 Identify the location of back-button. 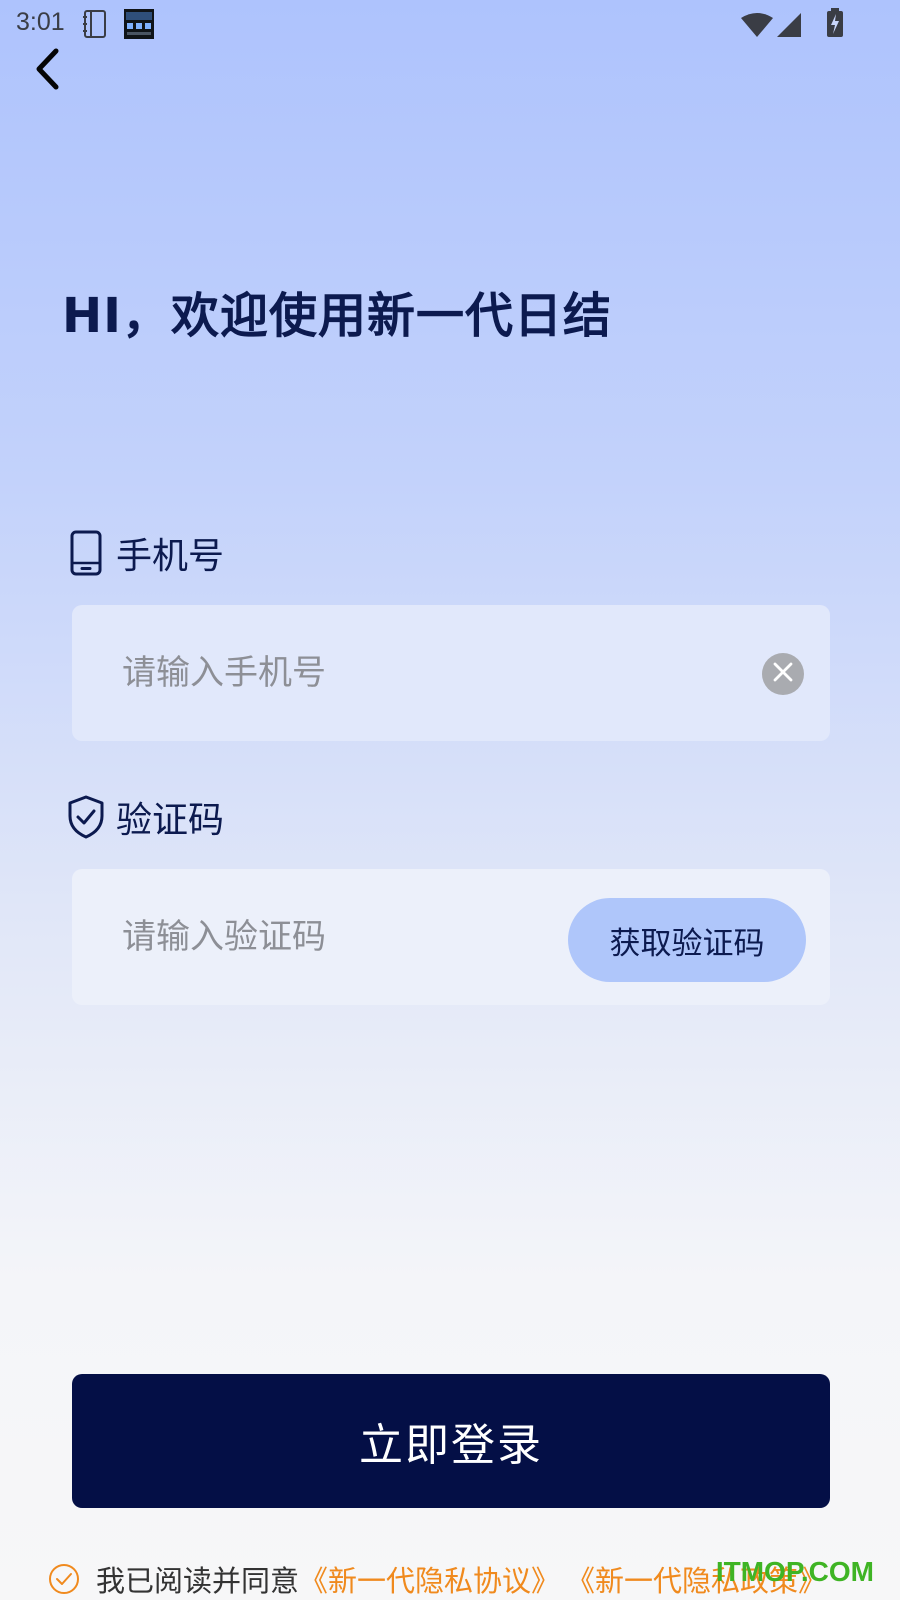
(47, 71).